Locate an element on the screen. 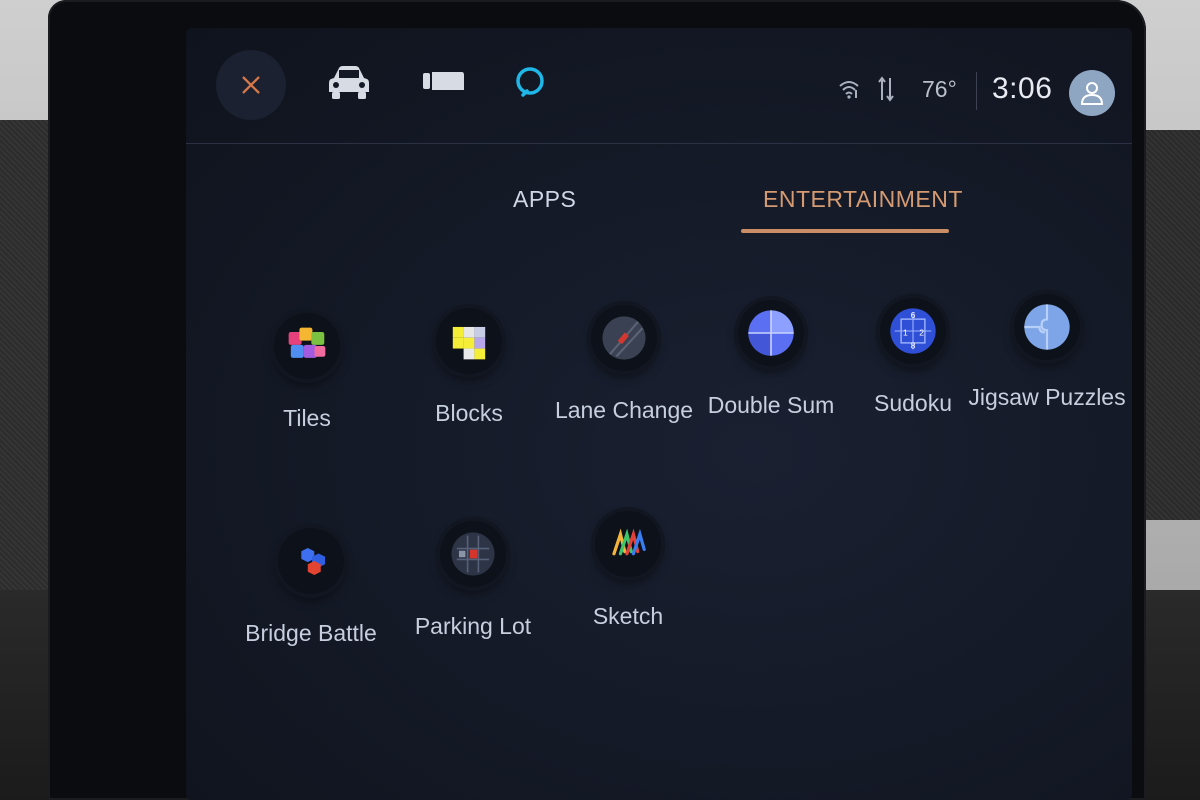  alexa-button is located at coordinates (530, 82).